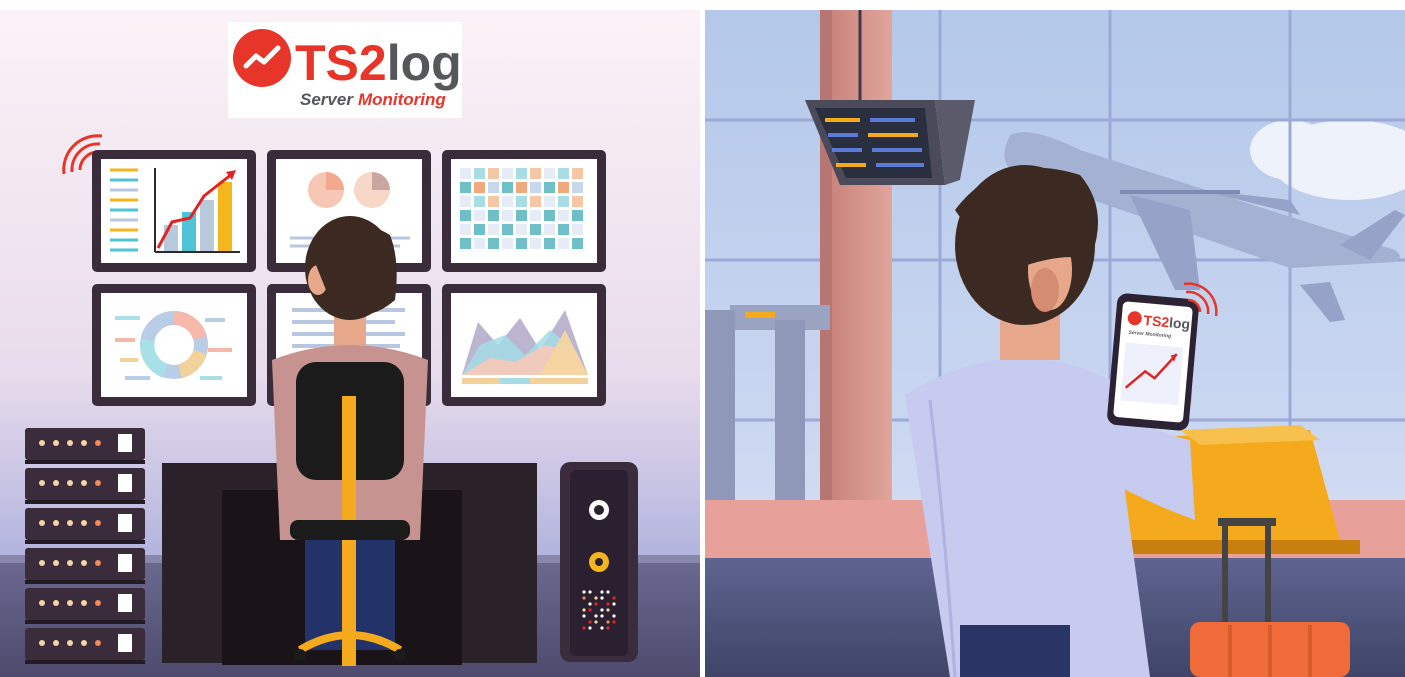  Describe the element at coordinates (524, 211) in the screenshot. I see `monitor-heatmap` at that location.